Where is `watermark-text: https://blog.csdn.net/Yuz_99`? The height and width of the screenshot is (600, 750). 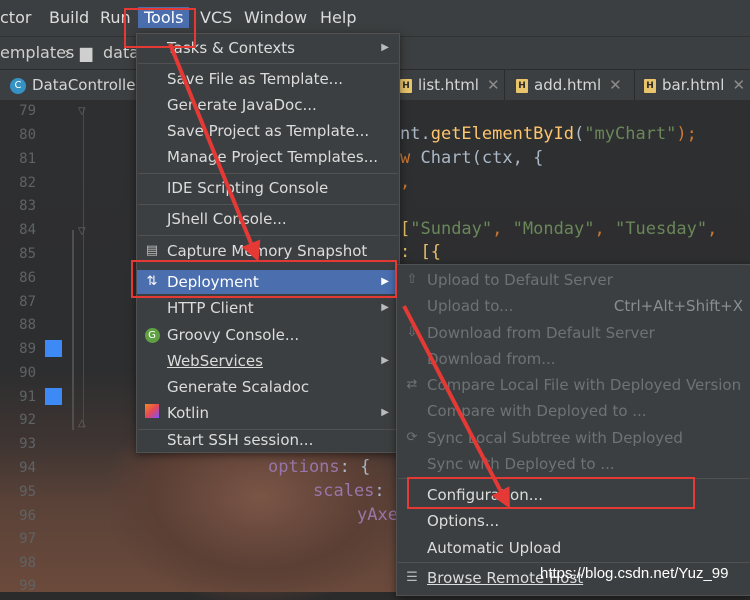
watermark-text: https://blog.csdn.net/Yuz_99 is located at coordinates (634, 573).